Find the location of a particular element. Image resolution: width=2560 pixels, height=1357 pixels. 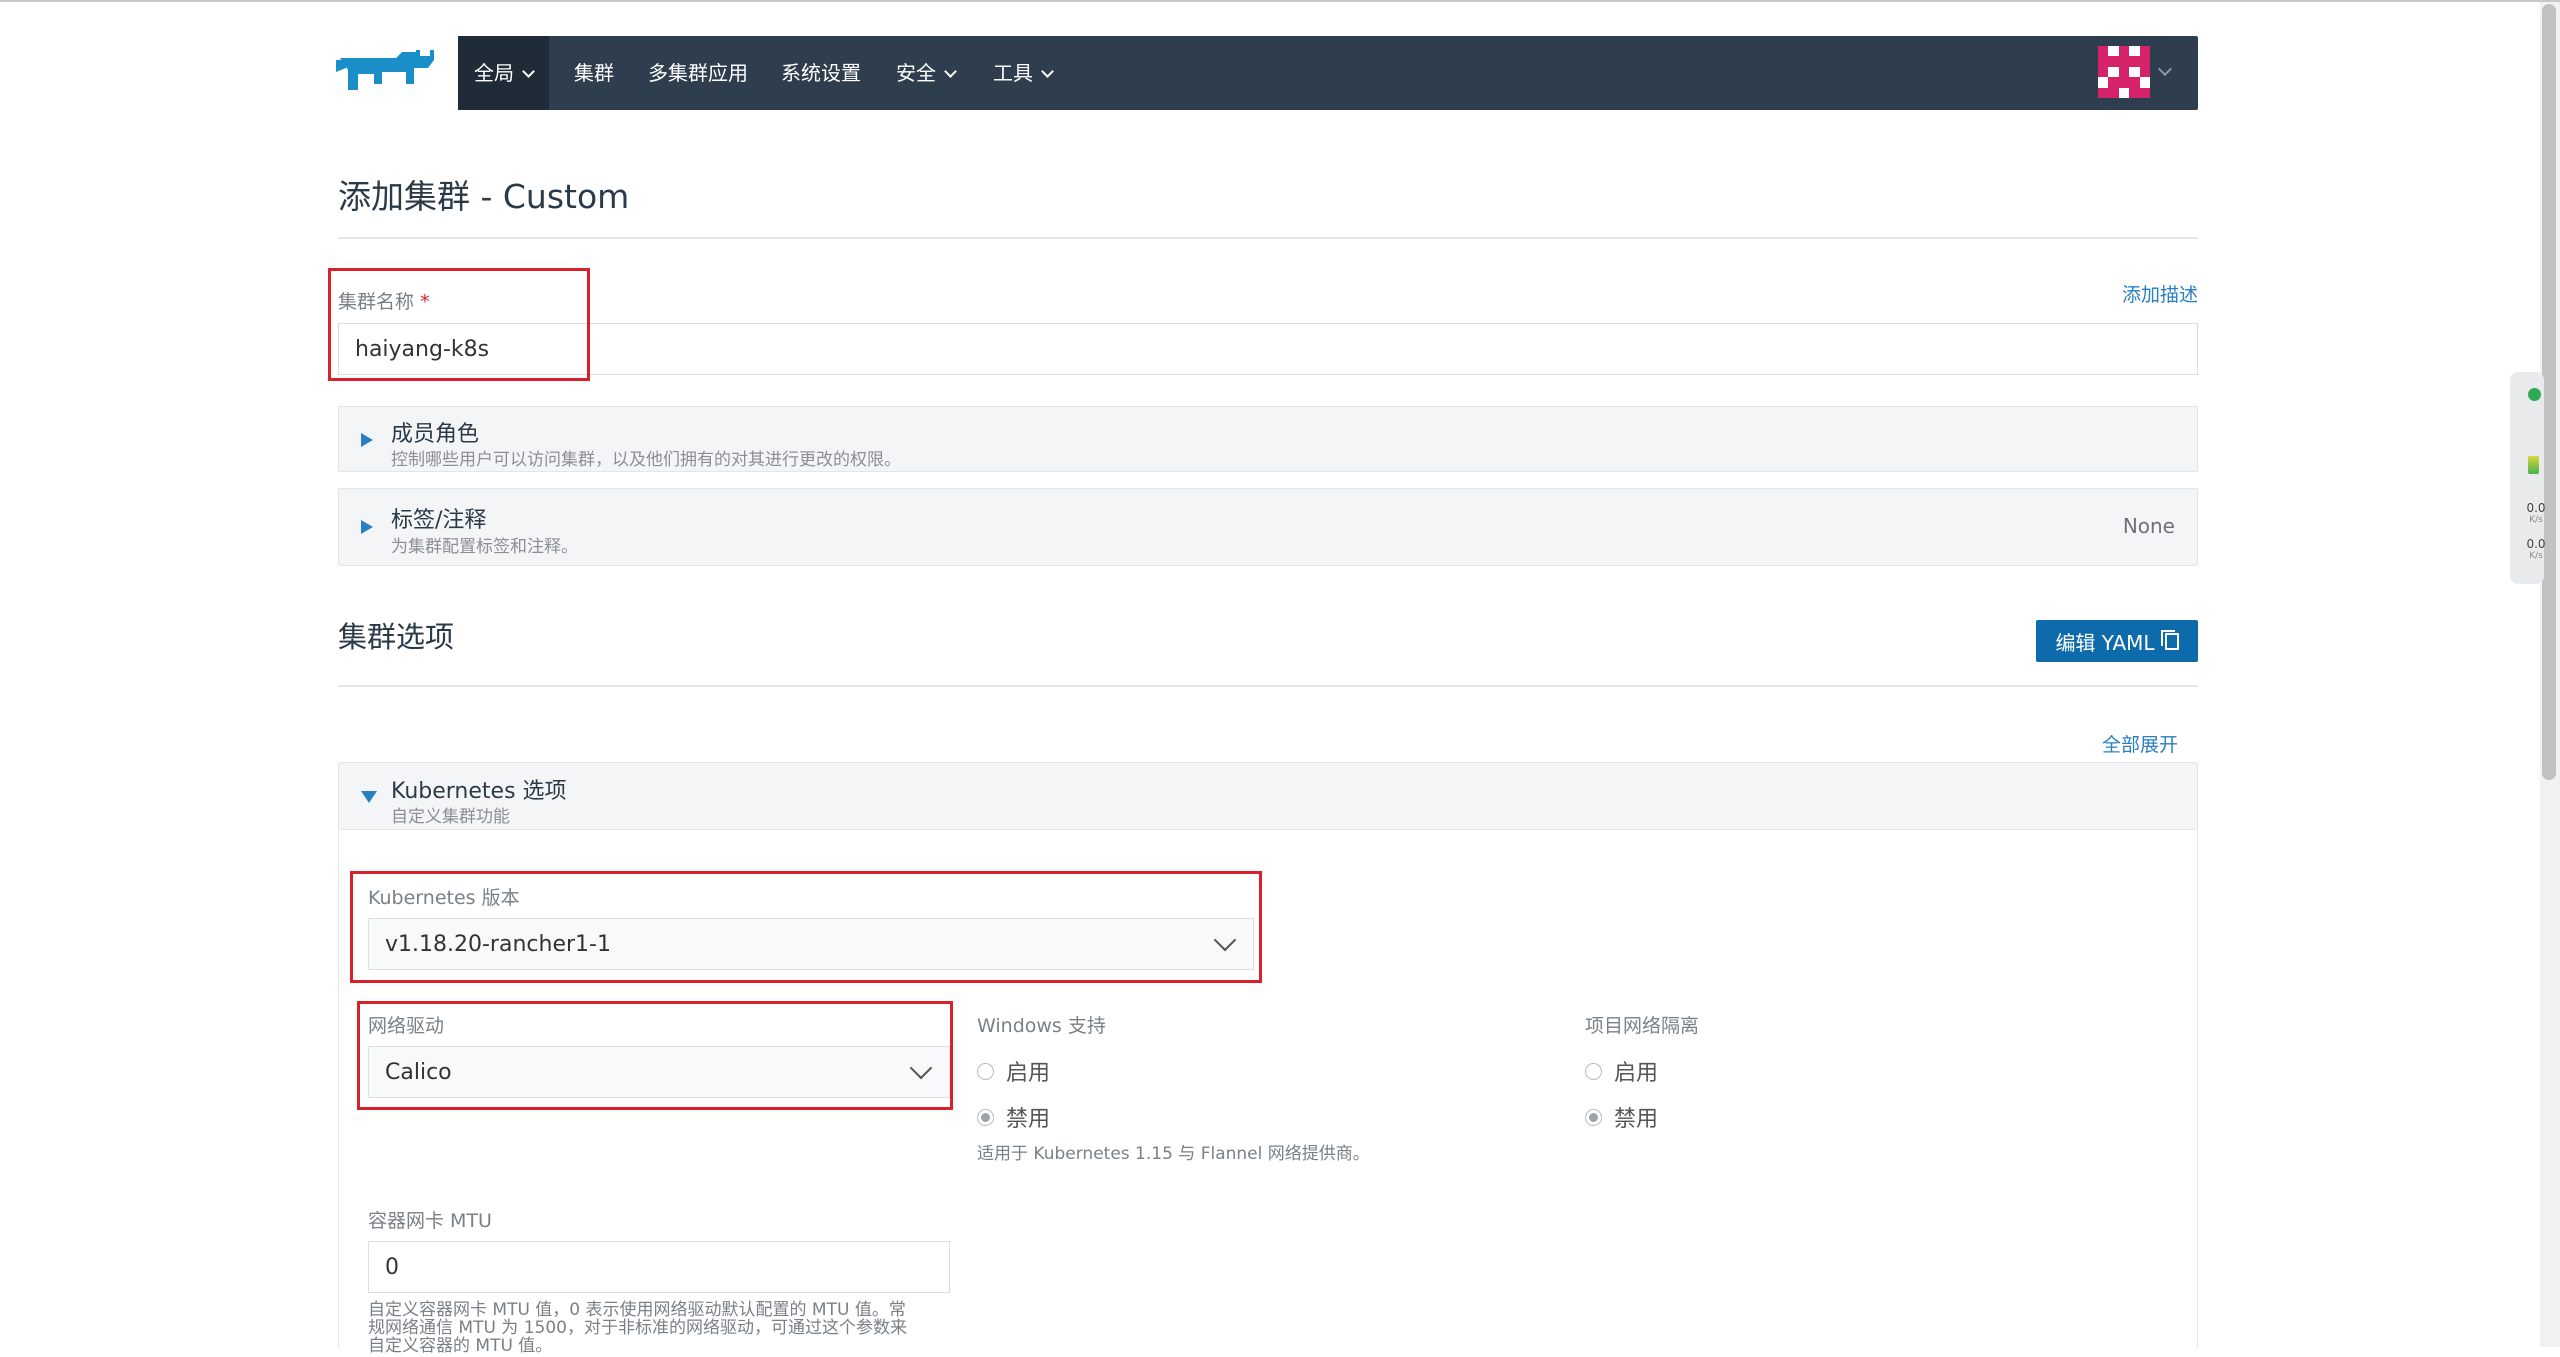

page-title: 添加集群 - Custom is located at coordinates (484, 196).